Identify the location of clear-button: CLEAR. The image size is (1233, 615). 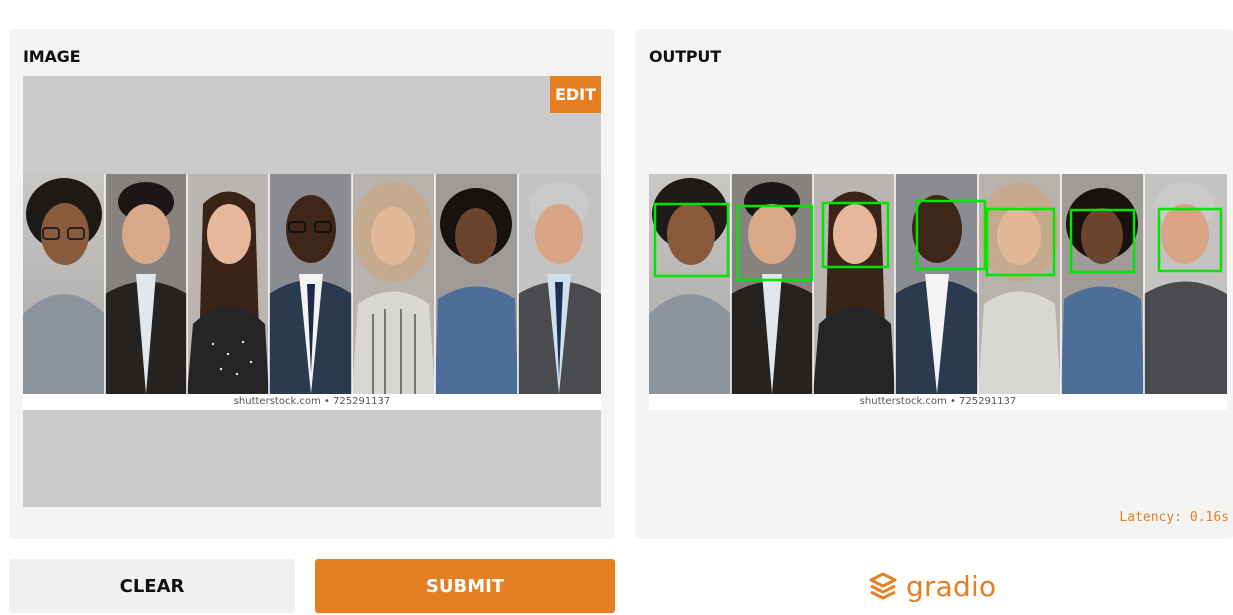
(152, 586).